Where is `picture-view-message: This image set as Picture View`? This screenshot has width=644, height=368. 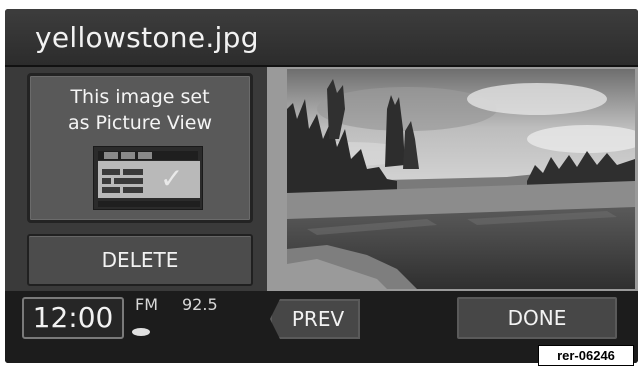 picture-view-message: This image set as Picture View is located at coordinates (140, 110).